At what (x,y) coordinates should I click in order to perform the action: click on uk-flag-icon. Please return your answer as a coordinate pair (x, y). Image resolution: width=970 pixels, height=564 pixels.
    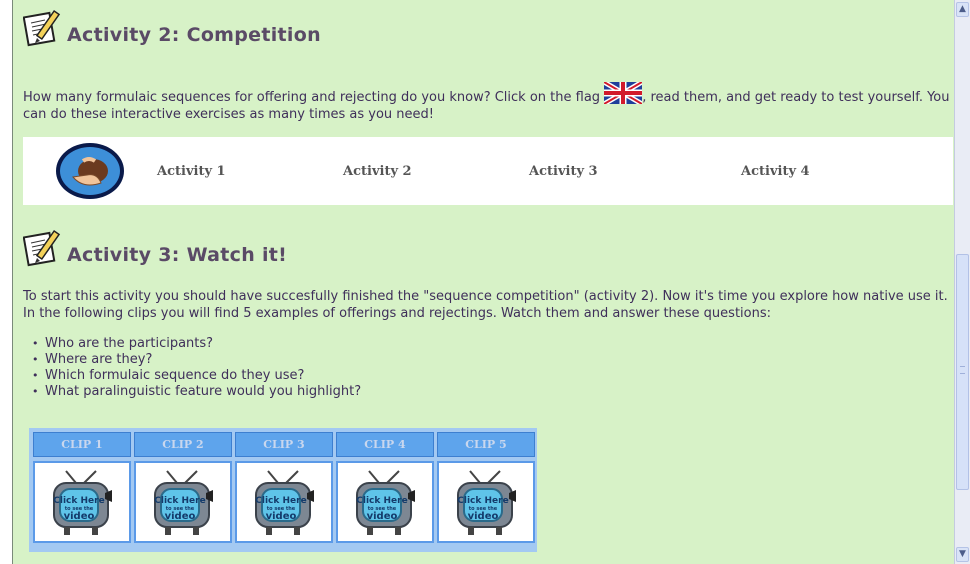
    Looking at the image, I should click on (623, 93).